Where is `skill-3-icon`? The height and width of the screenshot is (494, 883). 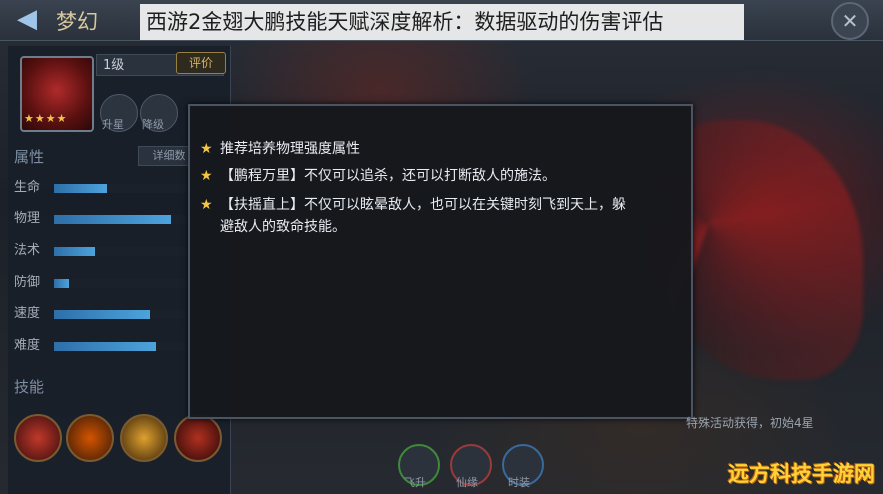 skill-3-icon is located at coordinates (144, 438).